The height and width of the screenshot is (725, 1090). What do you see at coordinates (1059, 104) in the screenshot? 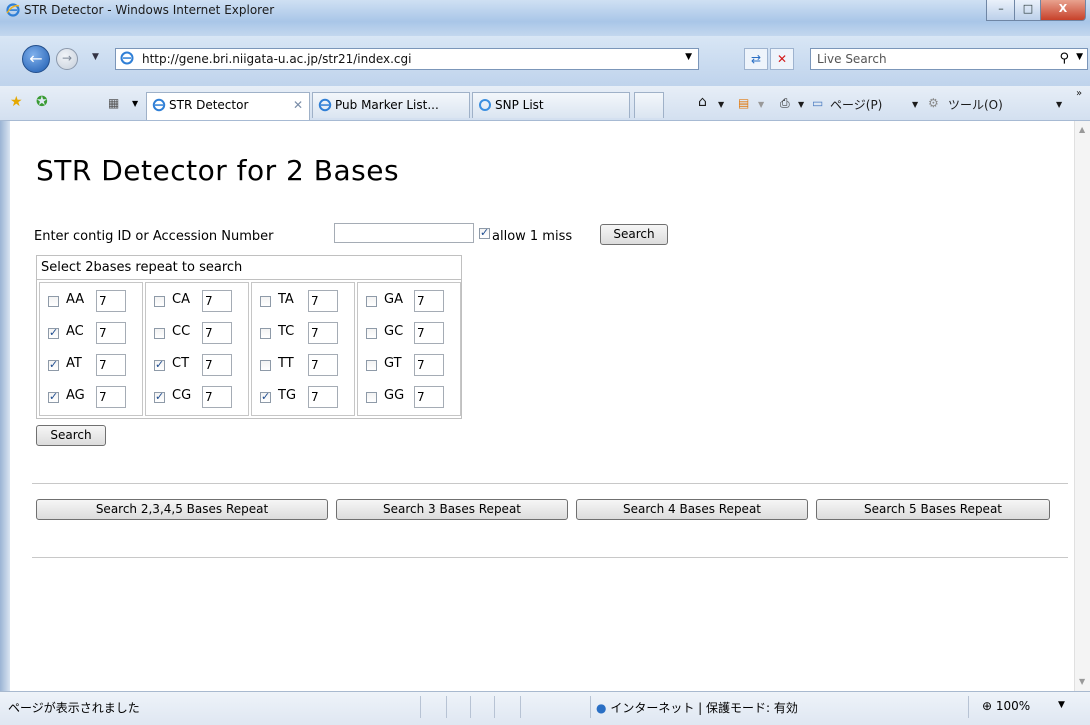
I see `tools-menu-dropdown-icon: ▼` at bounding box center [1059, 104].